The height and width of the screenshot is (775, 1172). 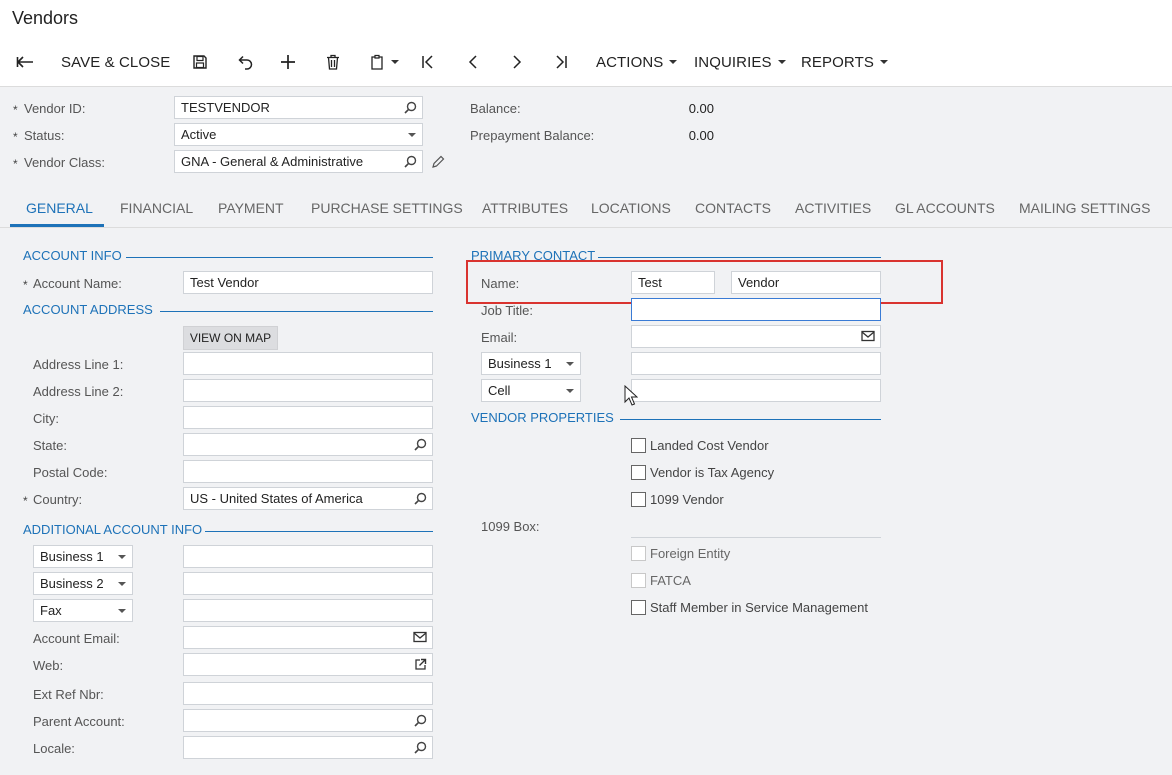 What do you see at coordinates (298, 107) in the screenshot?
I see `vendor-id-field: TESTVENDOR` at bounding box center [298, 107].